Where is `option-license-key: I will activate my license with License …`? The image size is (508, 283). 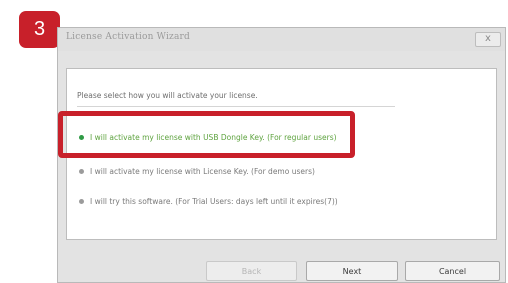
option-license-key: I will activate my license with License … is located at coordinates (197, 171).